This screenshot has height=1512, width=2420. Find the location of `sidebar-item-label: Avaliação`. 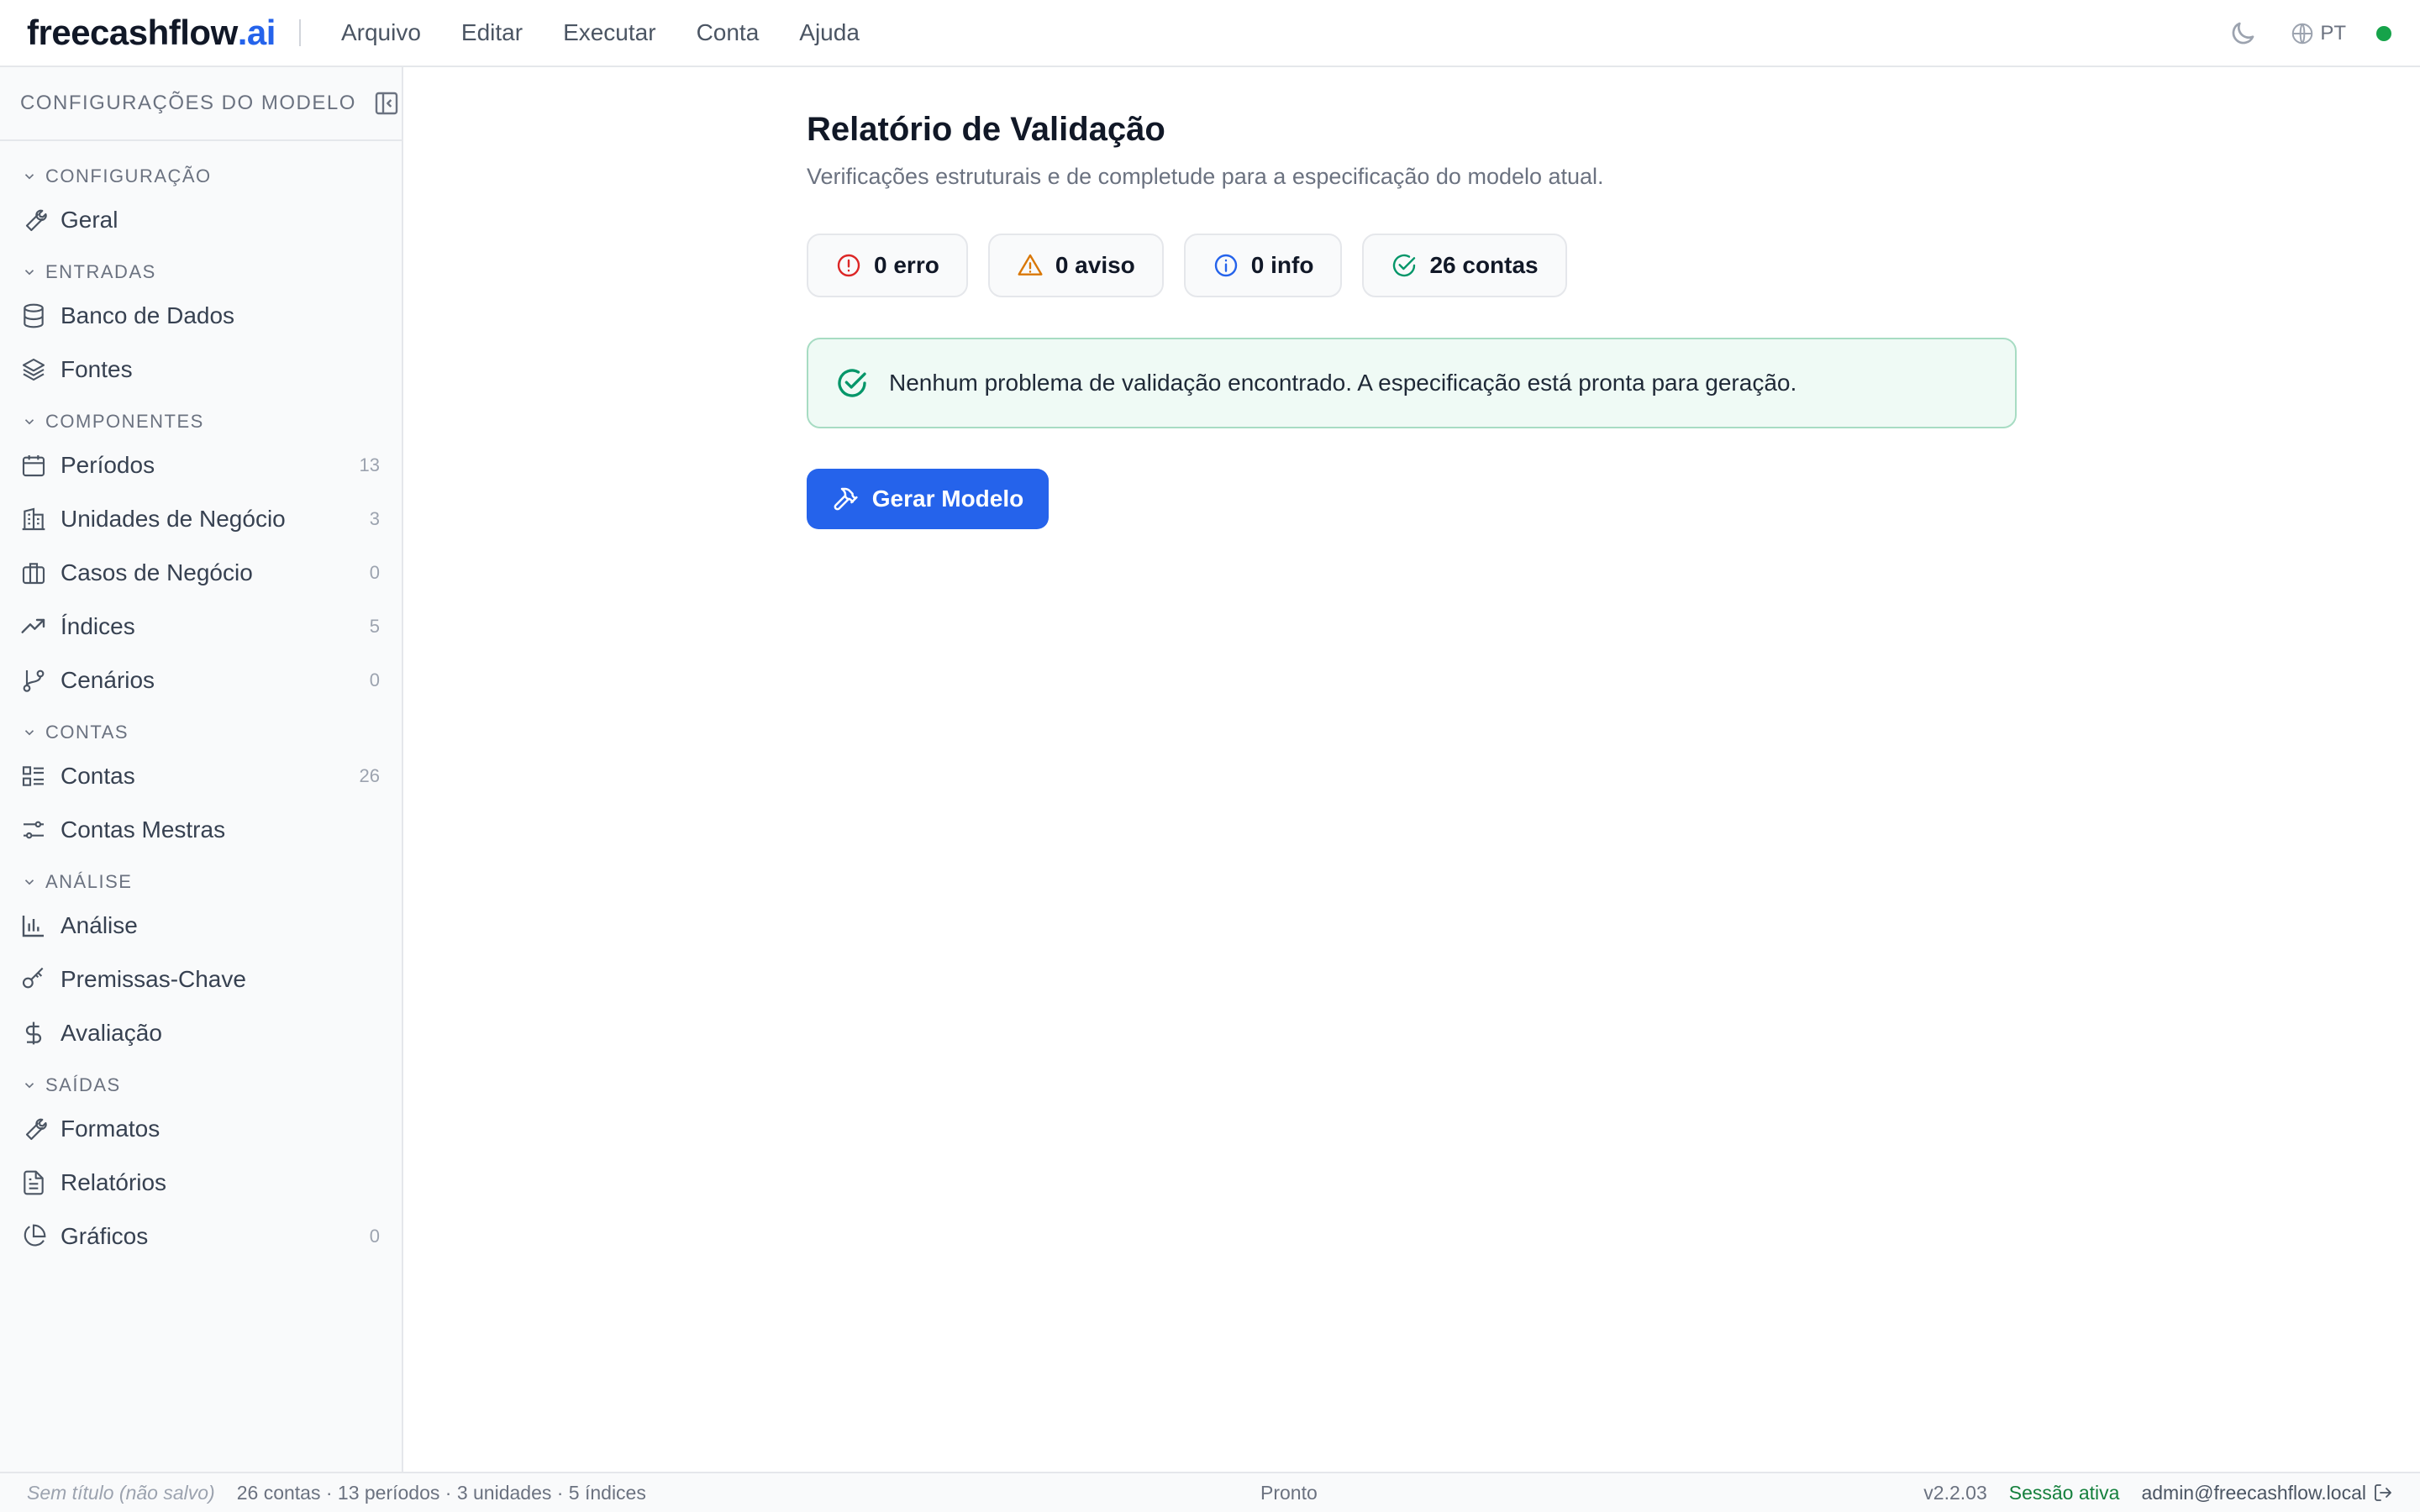

sidebar-item-label: Avaliação is located at coordinates (111, 1033).